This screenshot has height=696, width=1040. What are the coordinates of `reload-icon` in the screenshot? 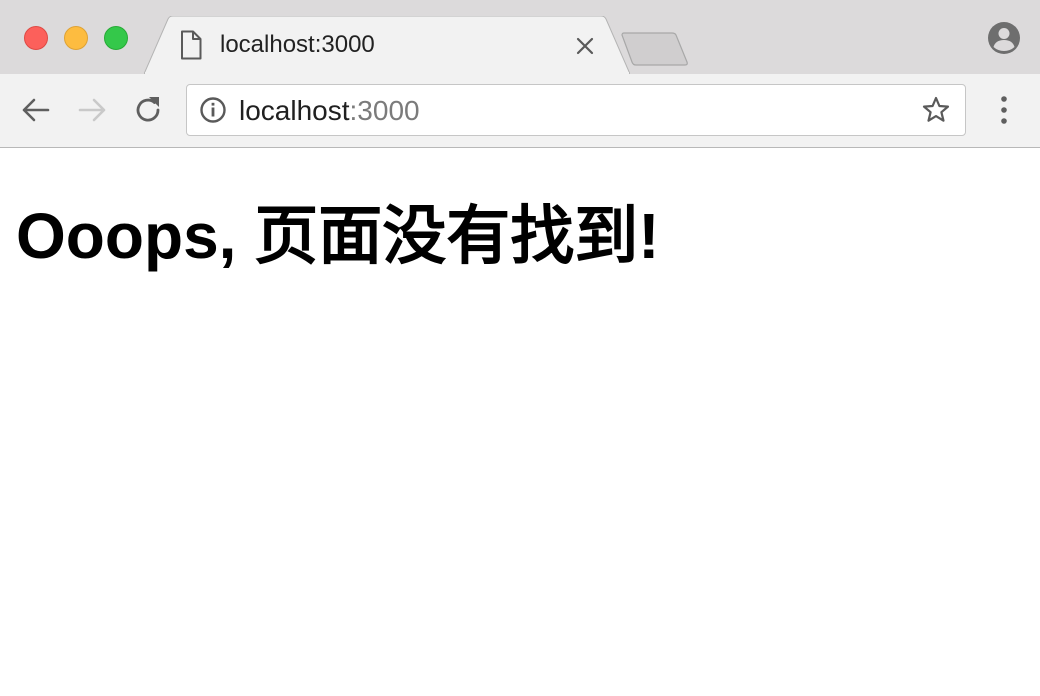 It's located at (148, 110).